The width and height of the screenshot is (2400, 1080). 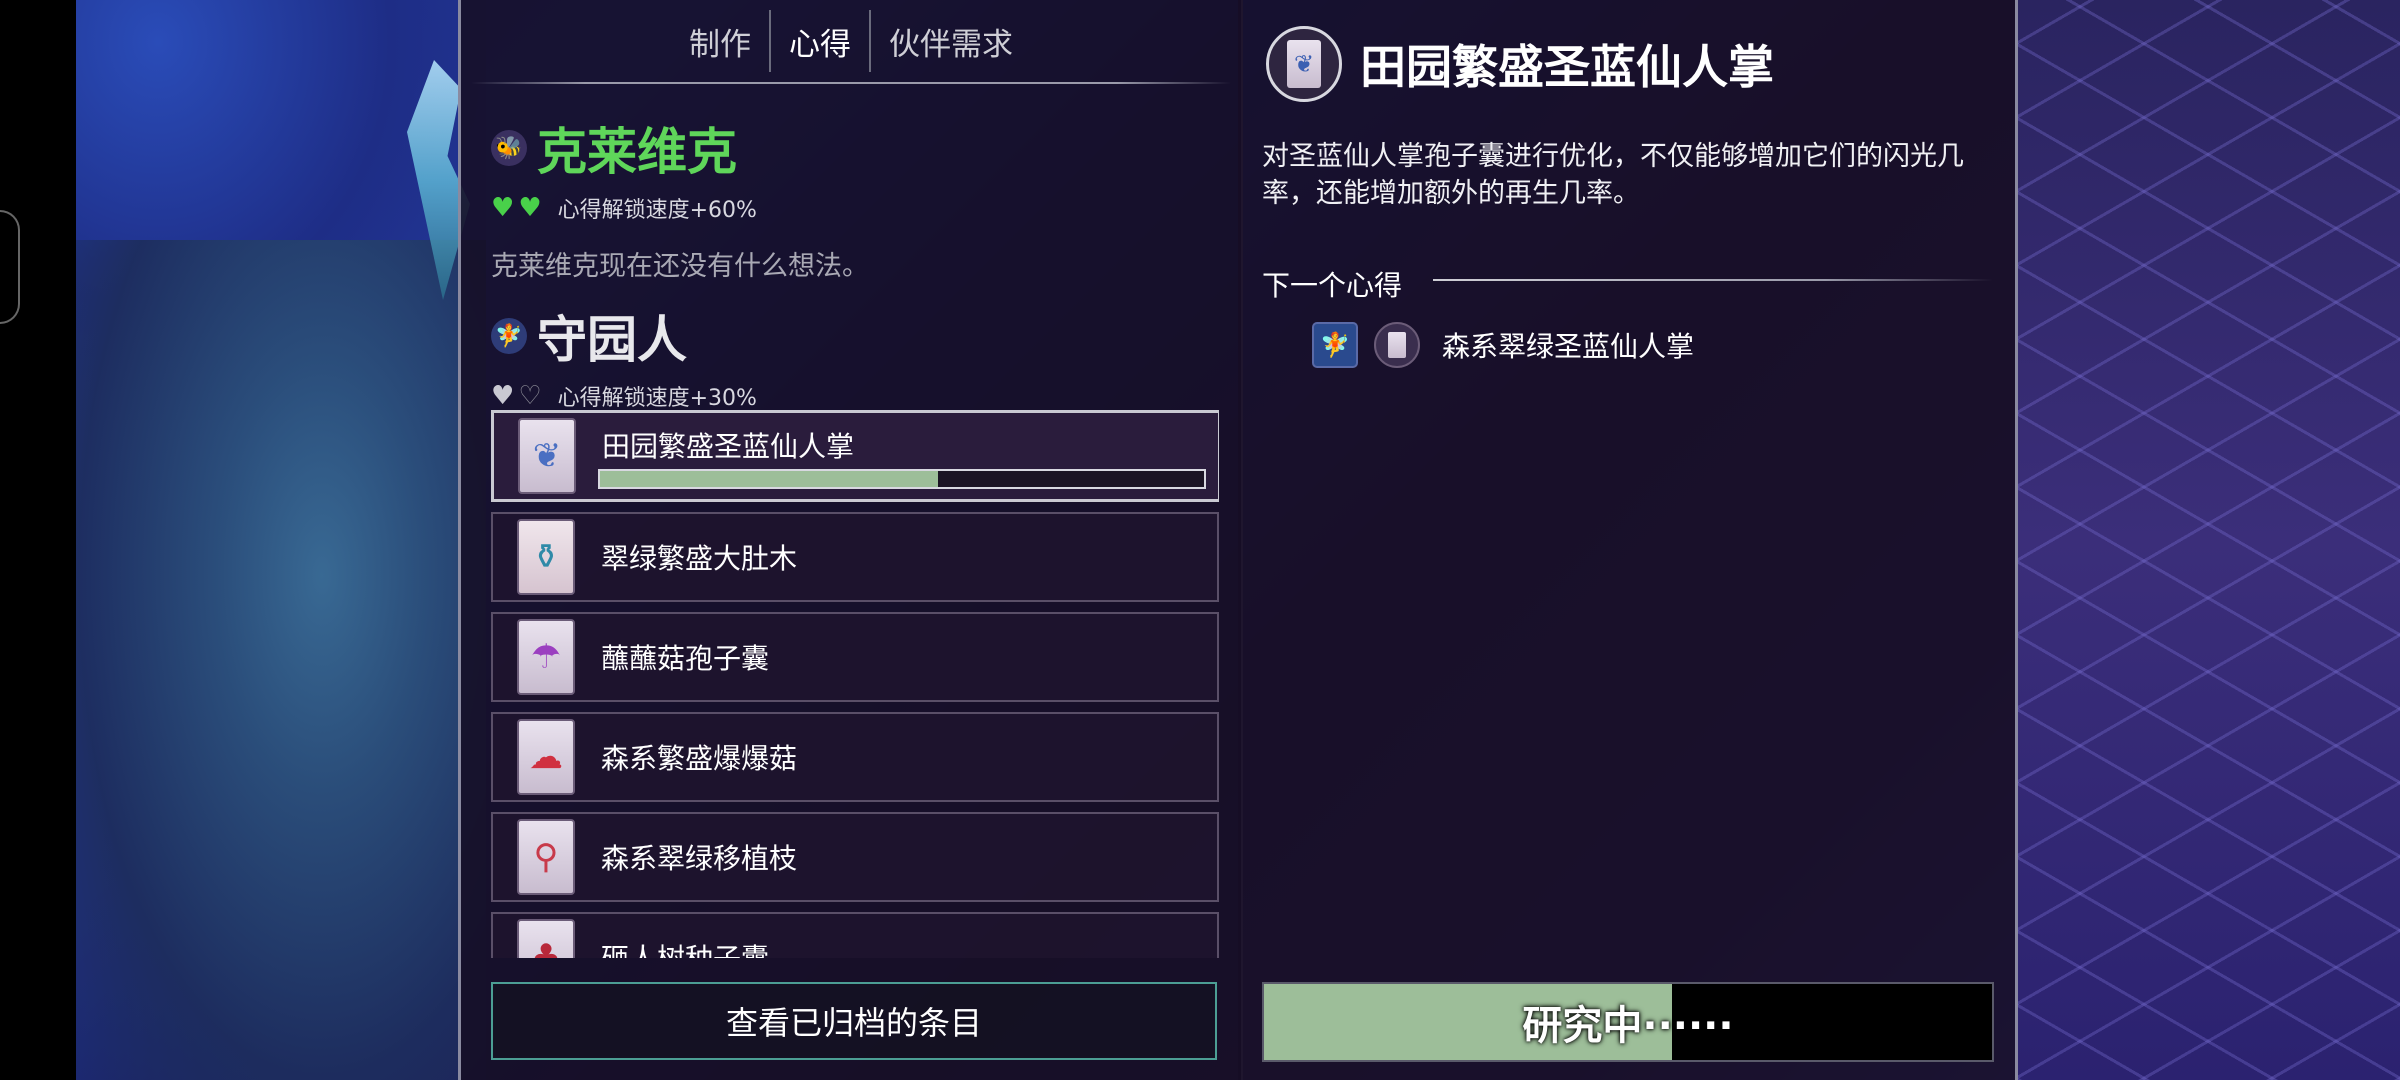 I want to click on detail-item-icon: ❦, so click(x=1304, y=64).